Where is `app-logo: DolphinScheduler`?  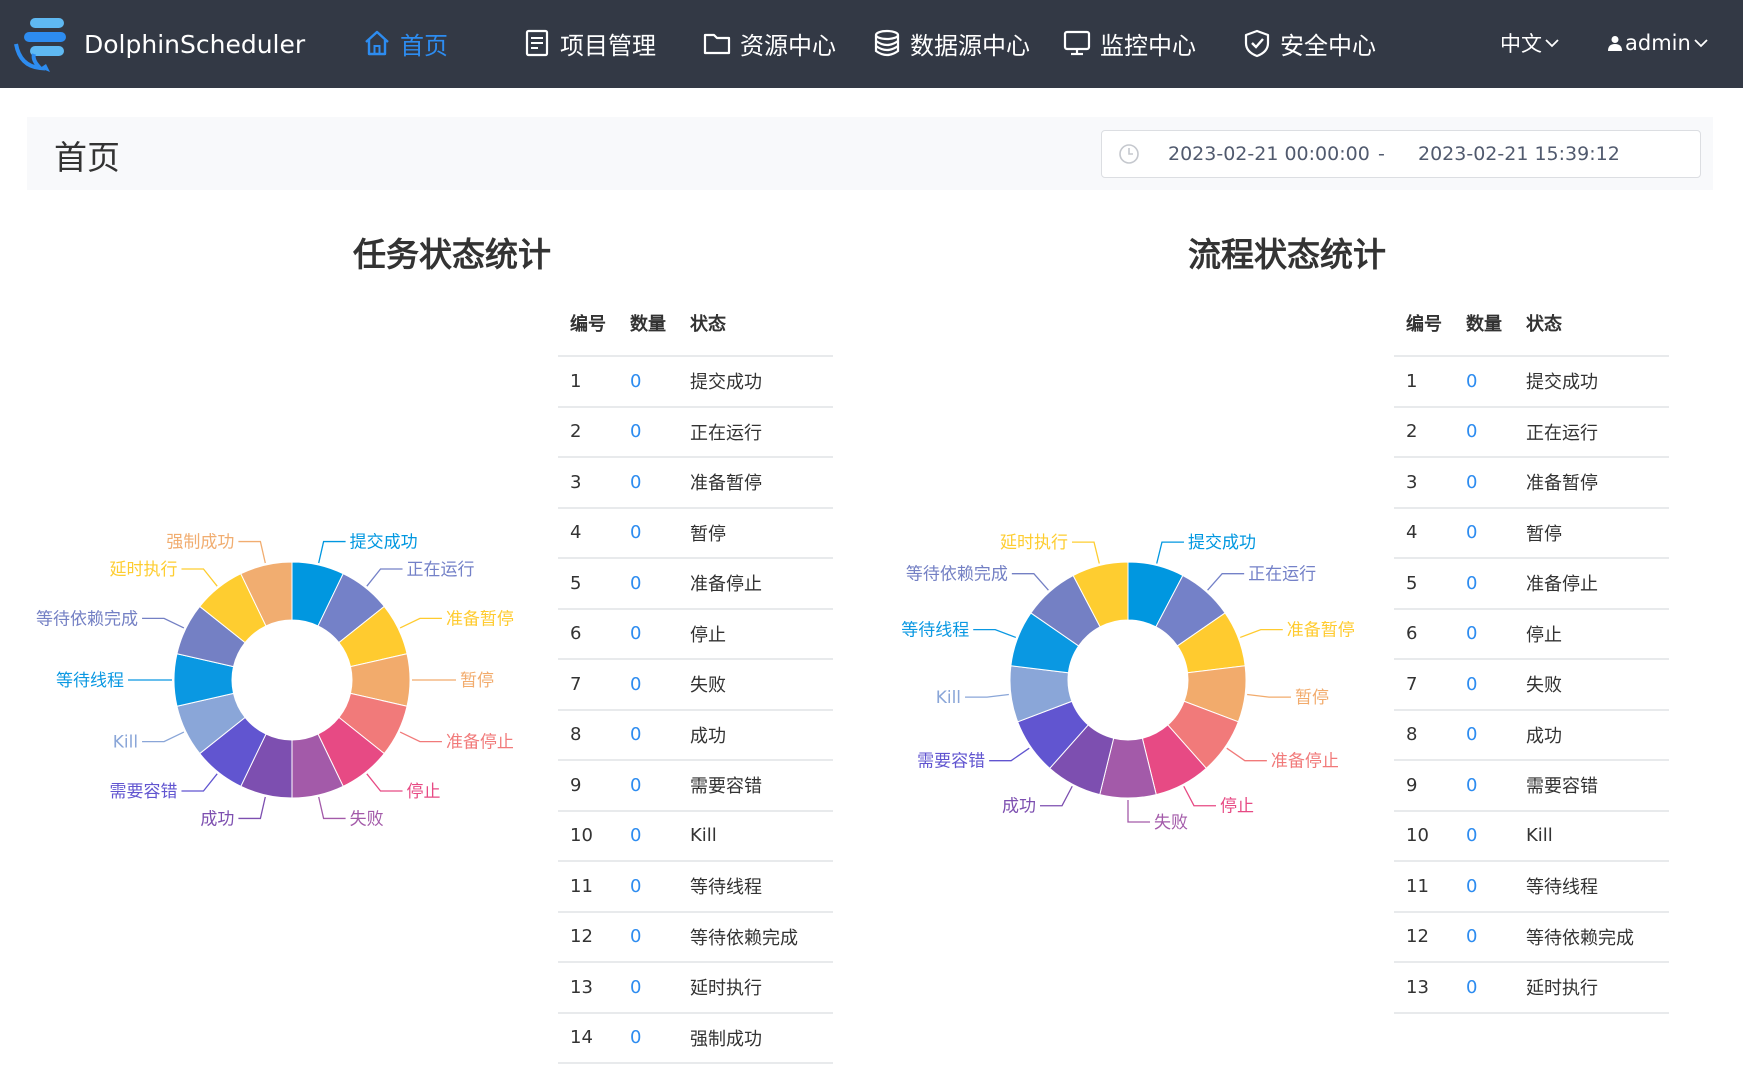 app-logo: DolphinScheduler is located at coordinates (157, 44).